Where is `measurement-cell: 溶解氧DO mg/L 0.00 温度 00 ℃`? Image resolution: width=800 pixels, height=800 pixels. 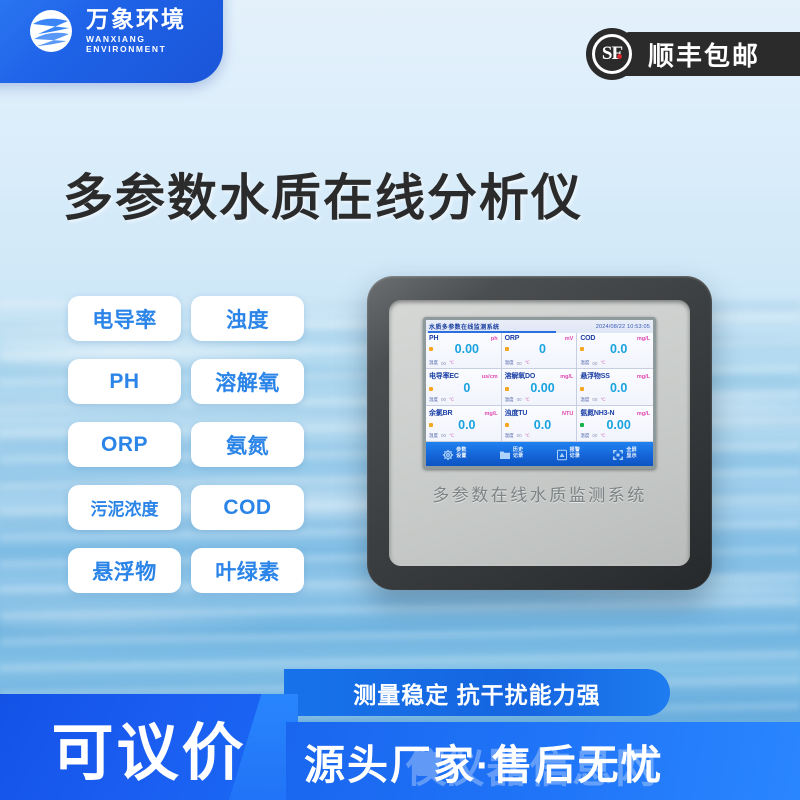 measurement-cell: 溶解氧DO mg/L 0.00 温度 00 ℃ is located at coordinates (539, 387).